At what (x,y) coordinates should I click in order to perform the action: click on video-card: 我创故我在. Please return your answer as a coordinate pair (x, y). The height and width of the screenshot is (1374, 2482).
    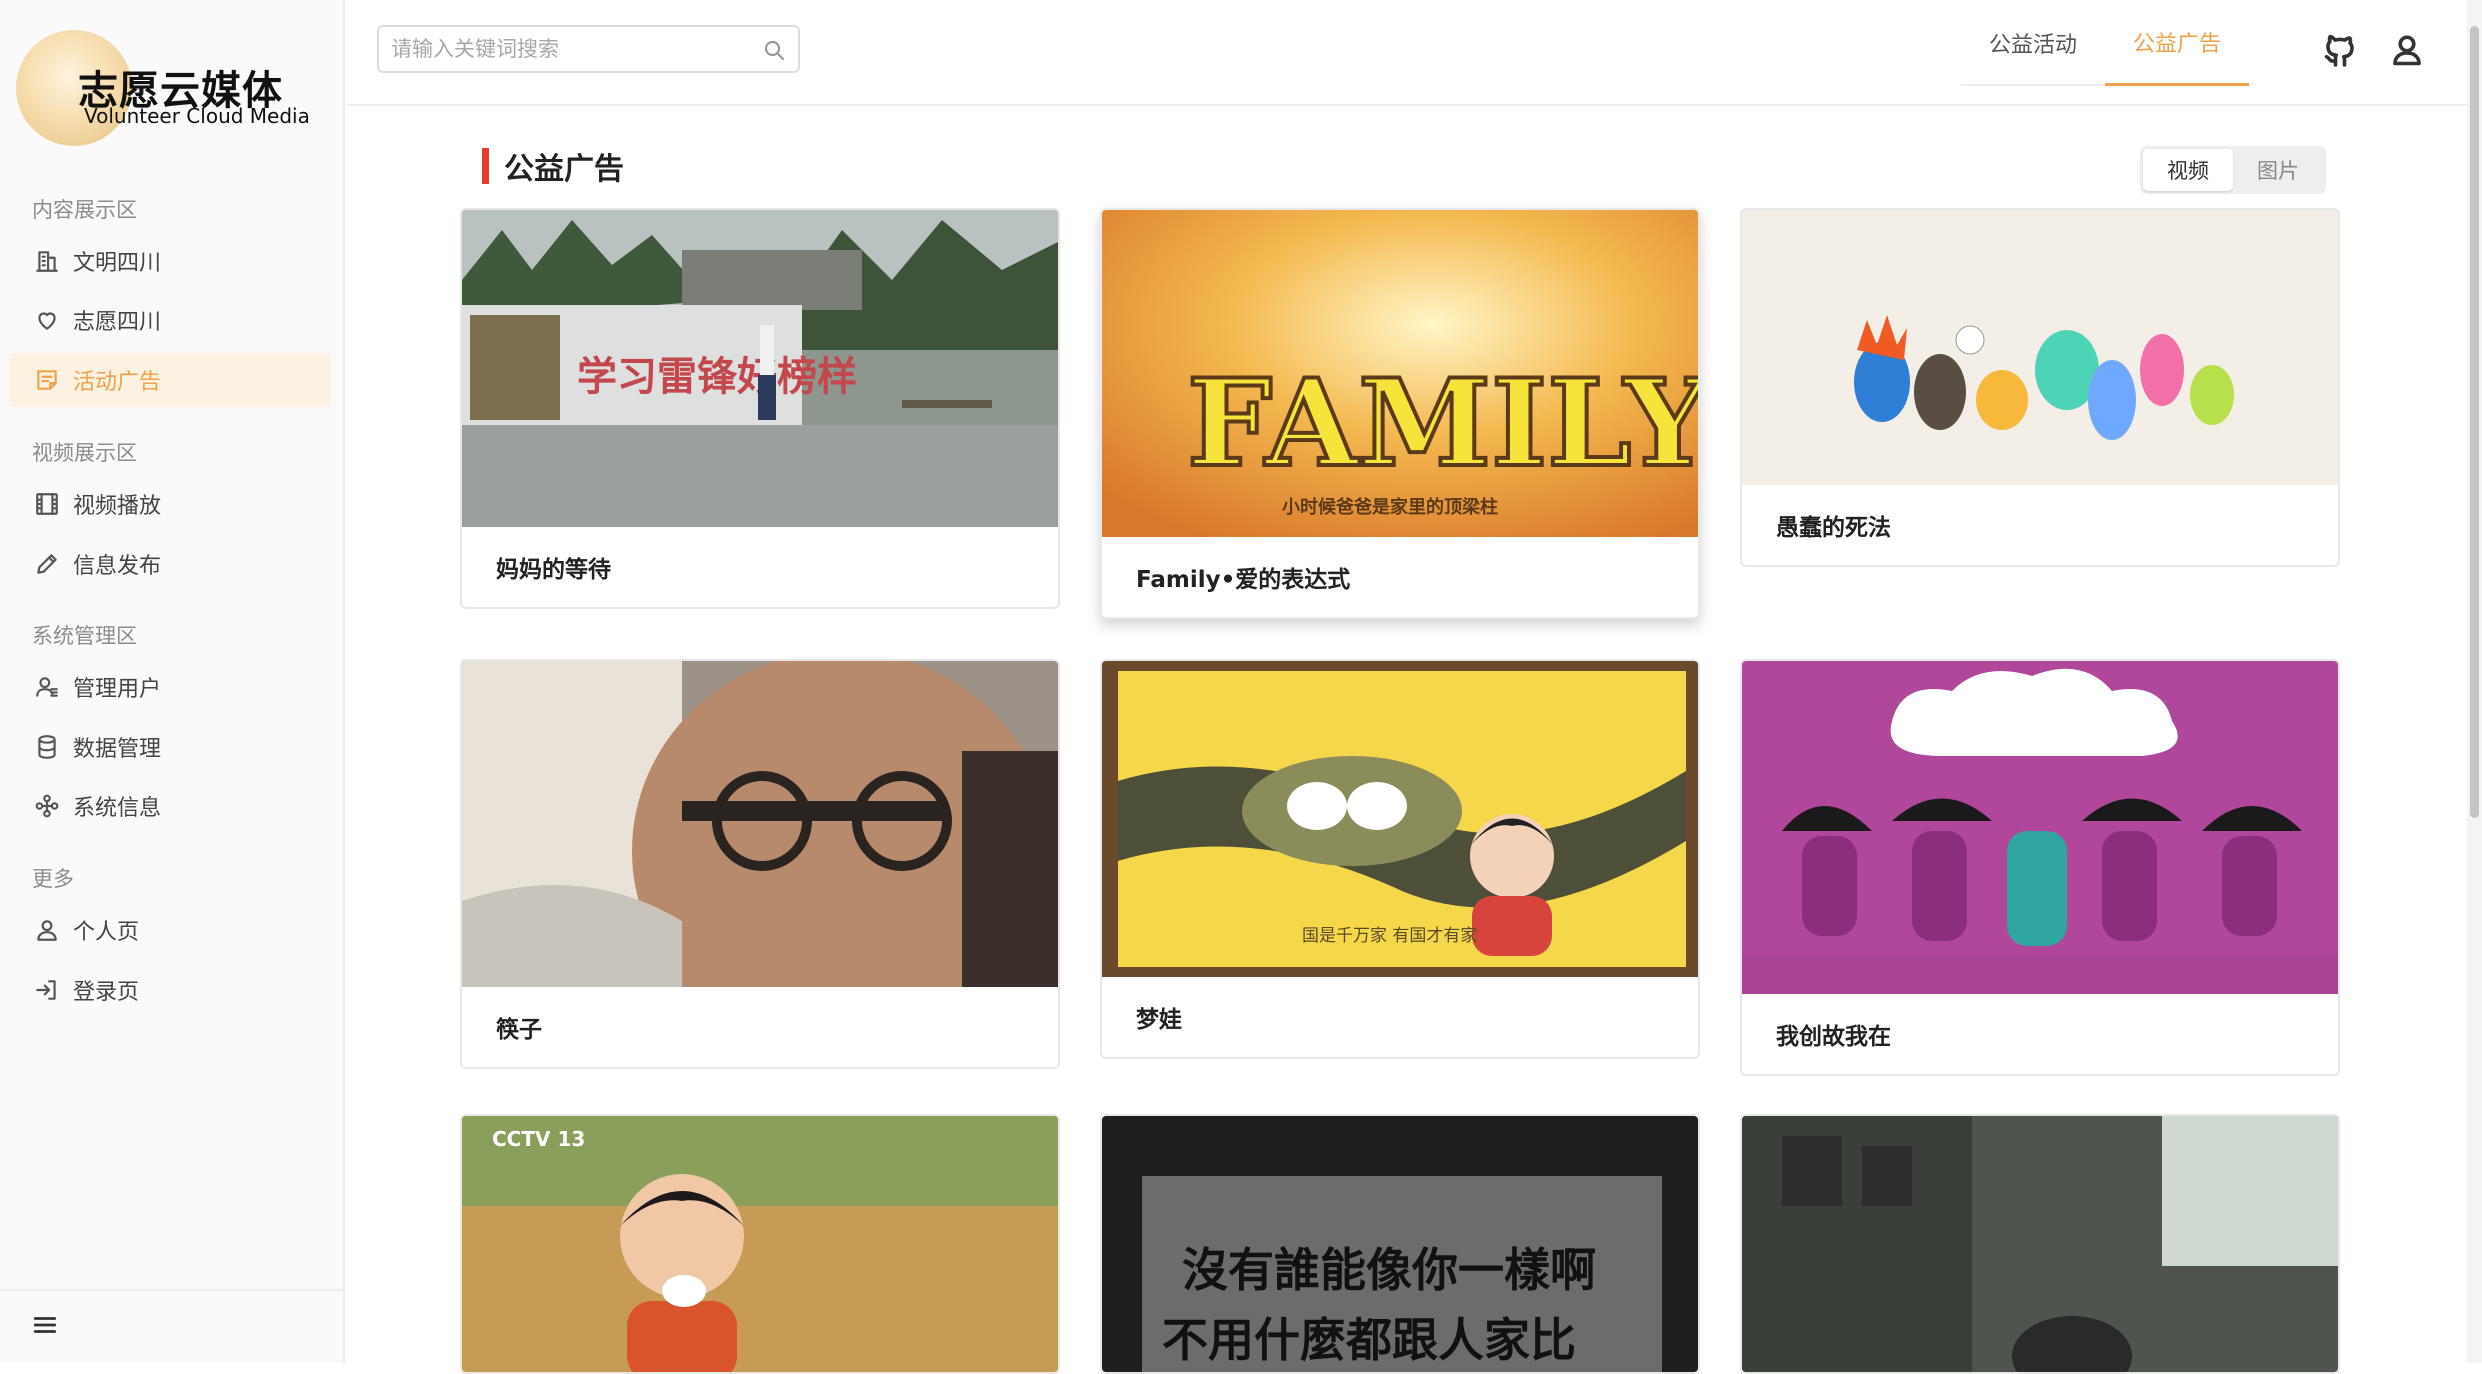
    Looking at the image, I should click on (2040, 867).